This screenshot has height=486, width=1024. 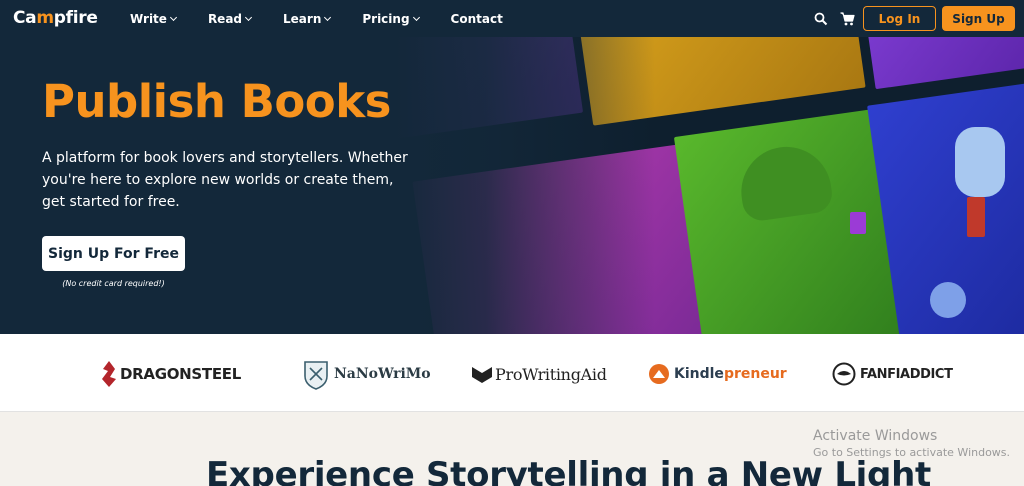 I want to click on no-credit-card-note: (No credit card required!), so click(x=113, y=283).